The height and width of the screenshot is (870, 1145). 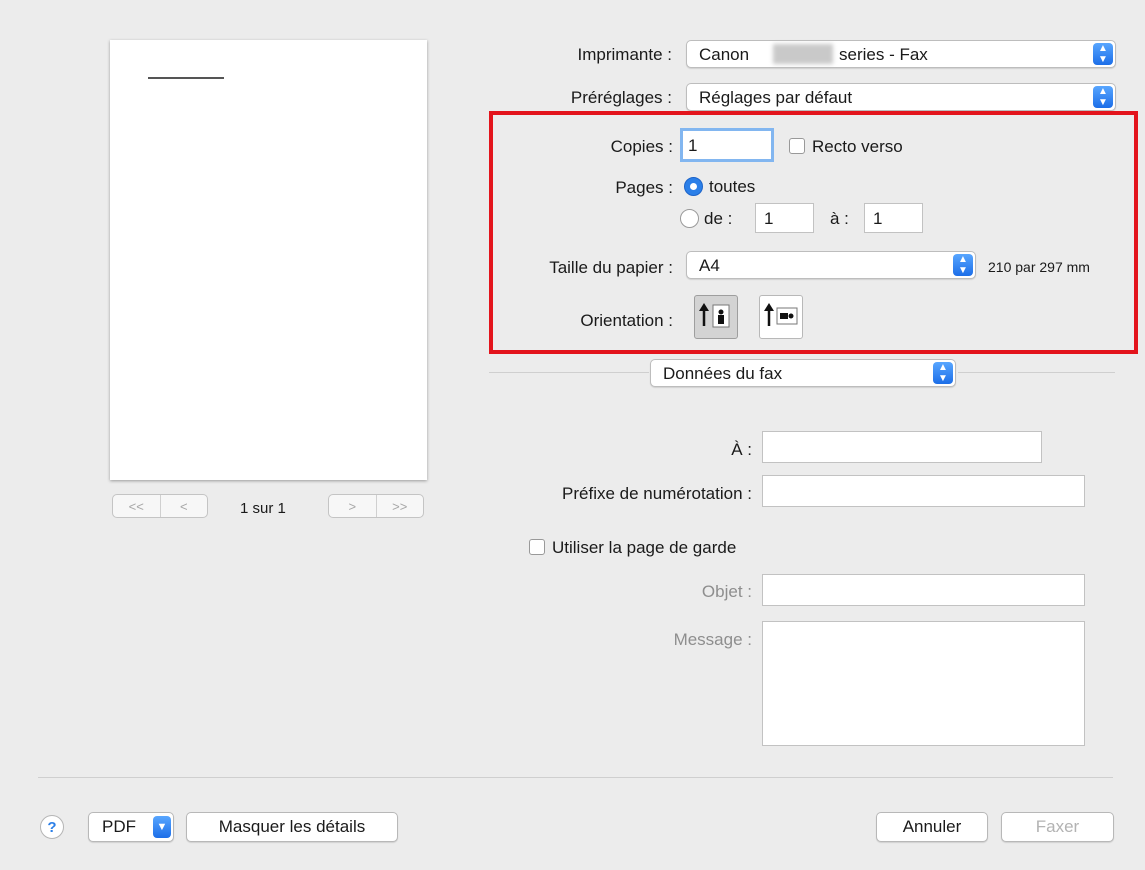 What do you see at coordinates (769, 218) in the screenshot?
I see `range-from-value: 1` at bounding box center [769, 218].